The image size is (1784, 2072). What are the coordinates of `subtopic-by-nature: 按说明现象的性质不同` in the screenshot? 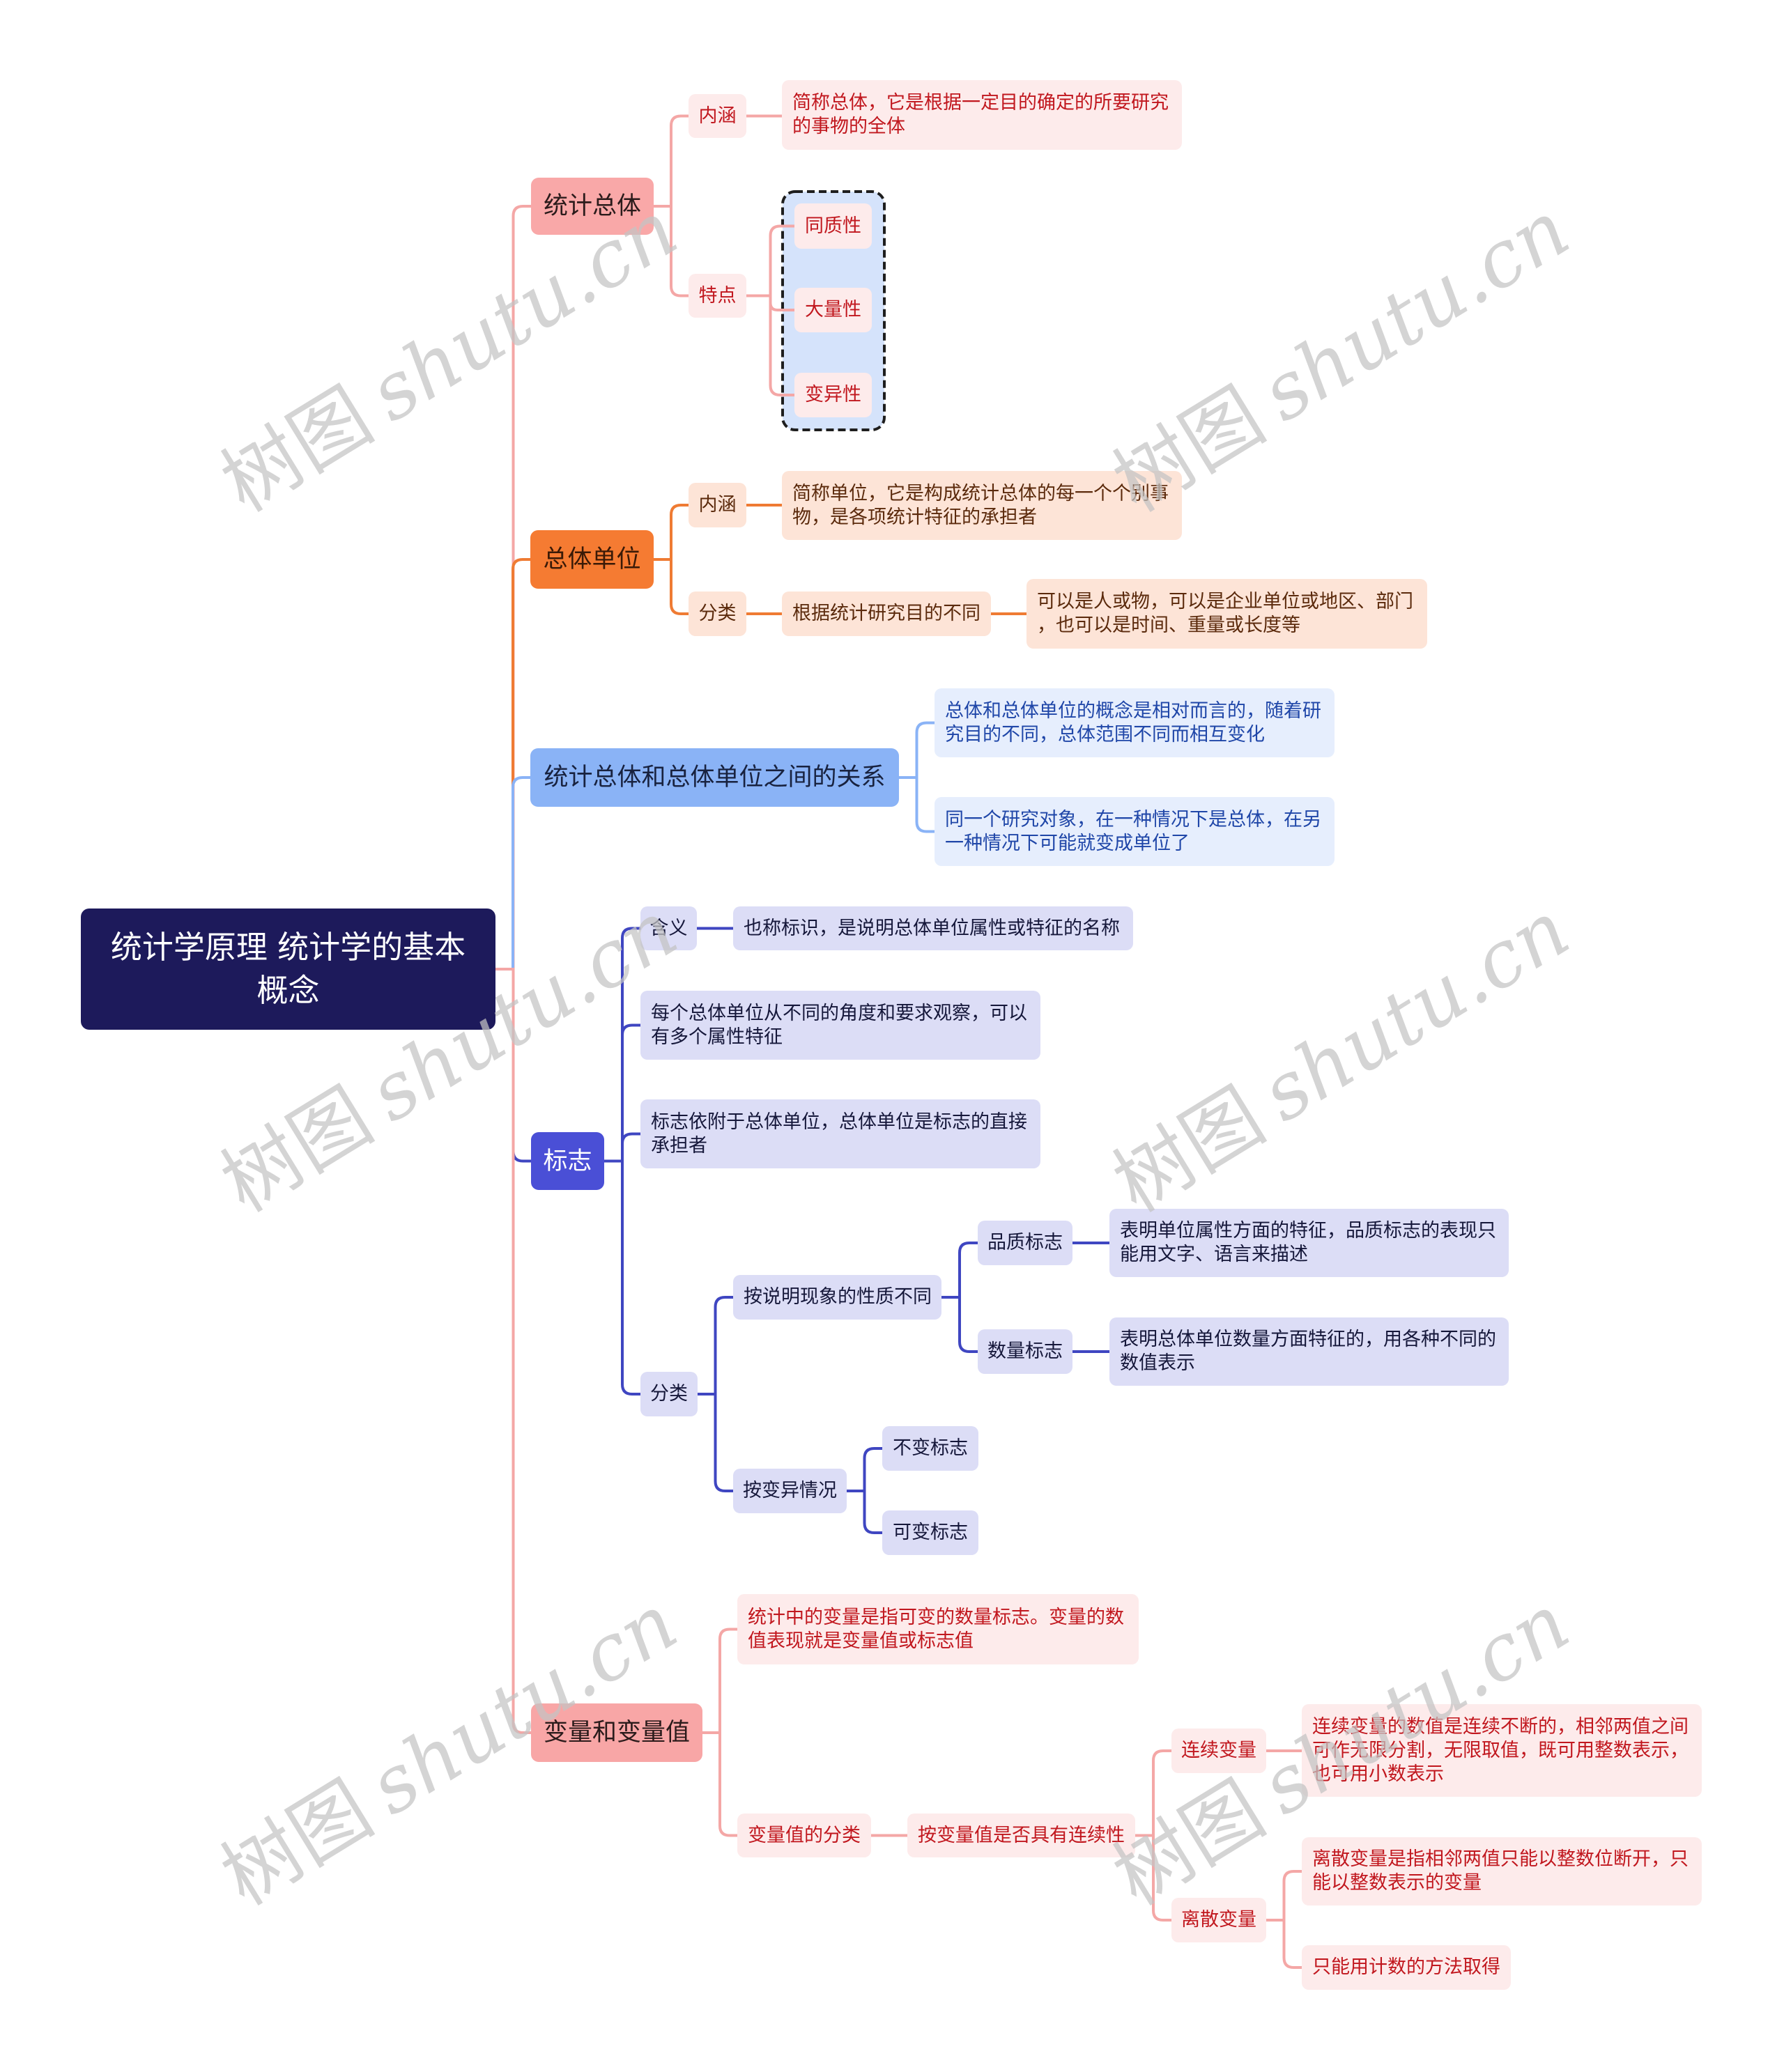 It's located at (837, 1298).